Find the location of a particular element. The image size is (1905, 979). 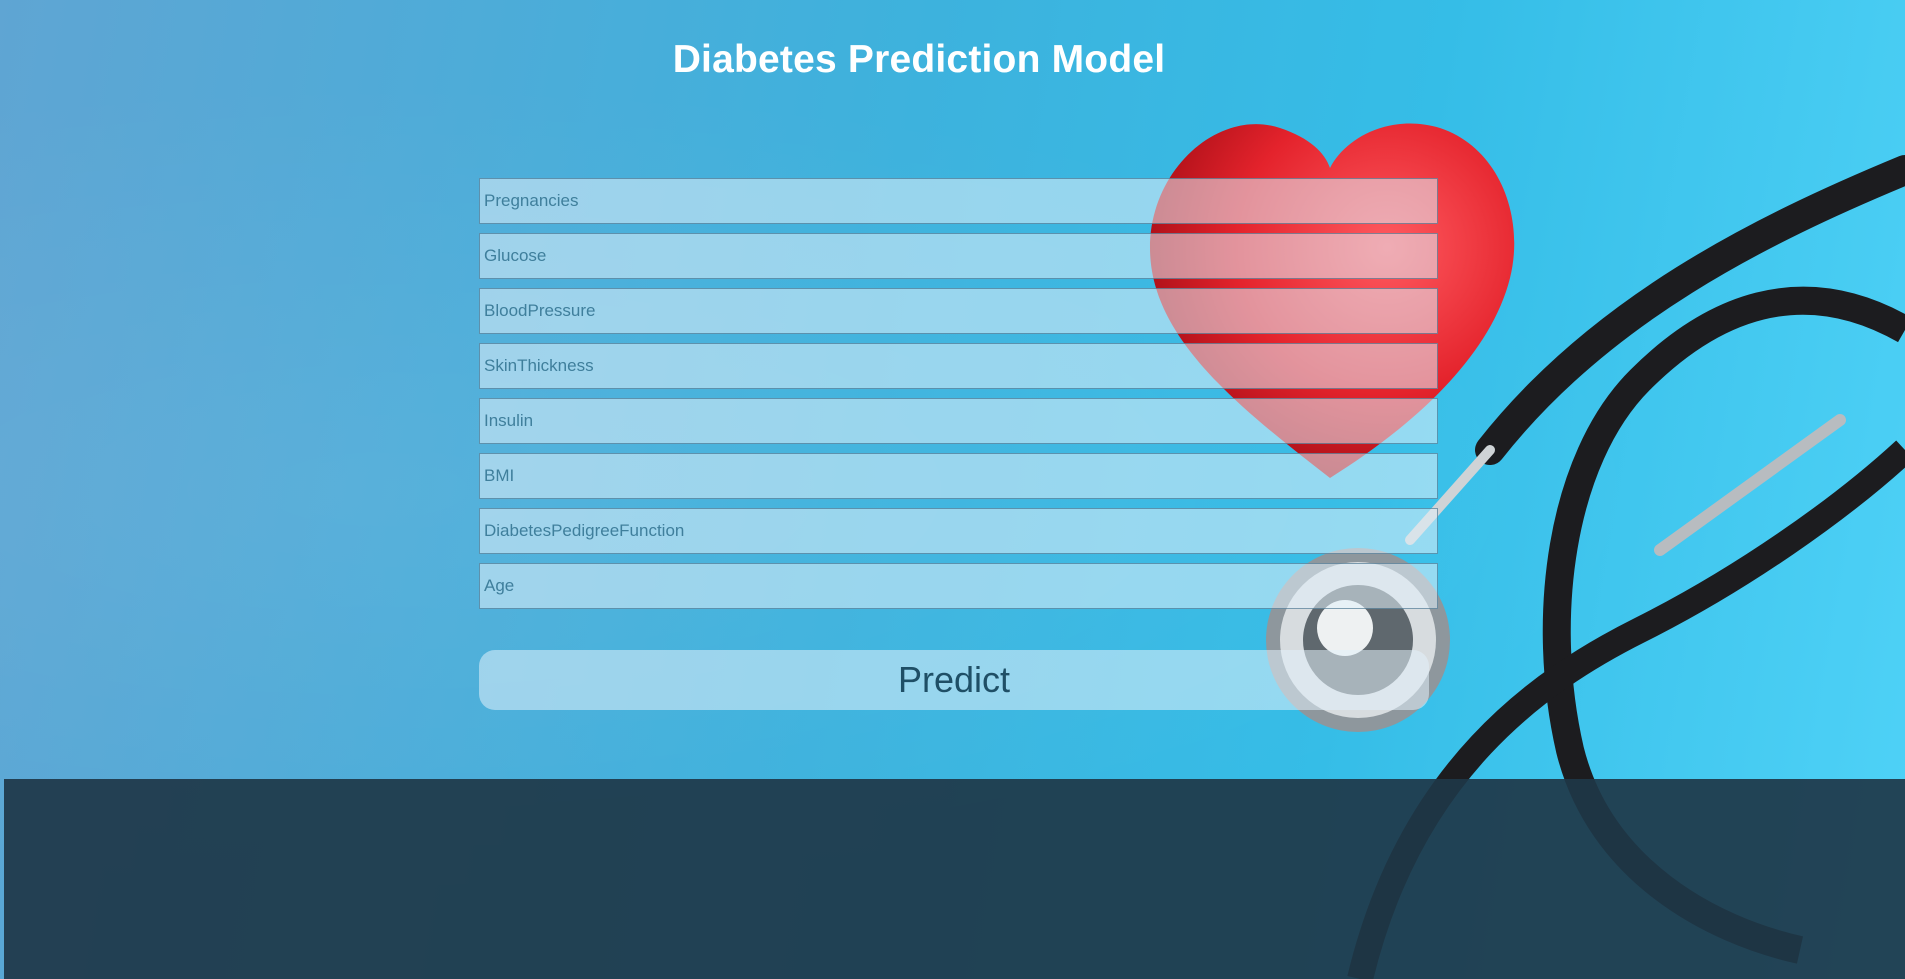

predict-button: Predict is located at coordinates (954, 680).